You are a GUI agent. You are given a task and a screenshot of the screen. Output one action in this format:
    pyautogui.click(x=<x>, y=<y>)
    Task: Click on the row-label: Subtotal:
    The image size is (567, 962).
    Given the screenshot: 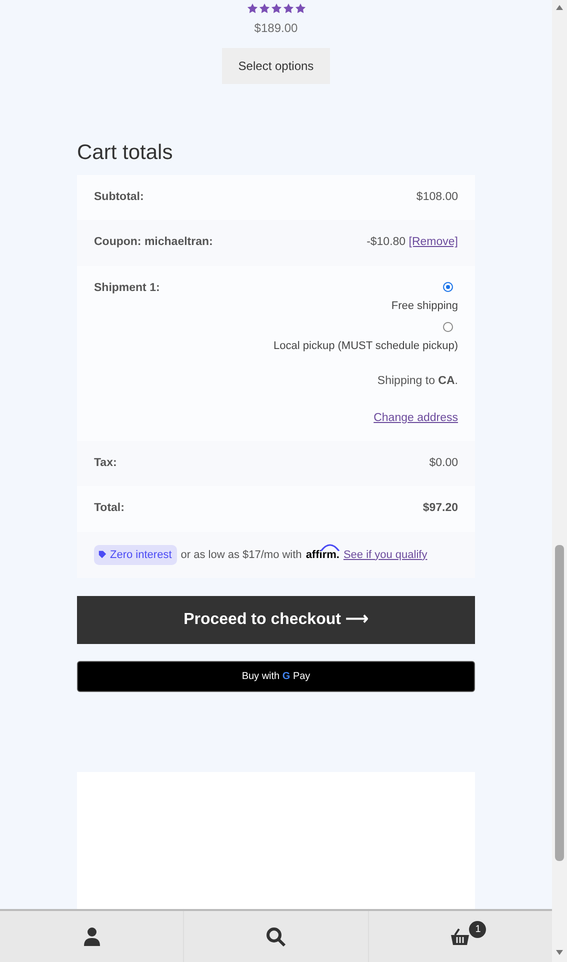 What is the action you would take?
    pyautogui.click(x=119, y=198)
    